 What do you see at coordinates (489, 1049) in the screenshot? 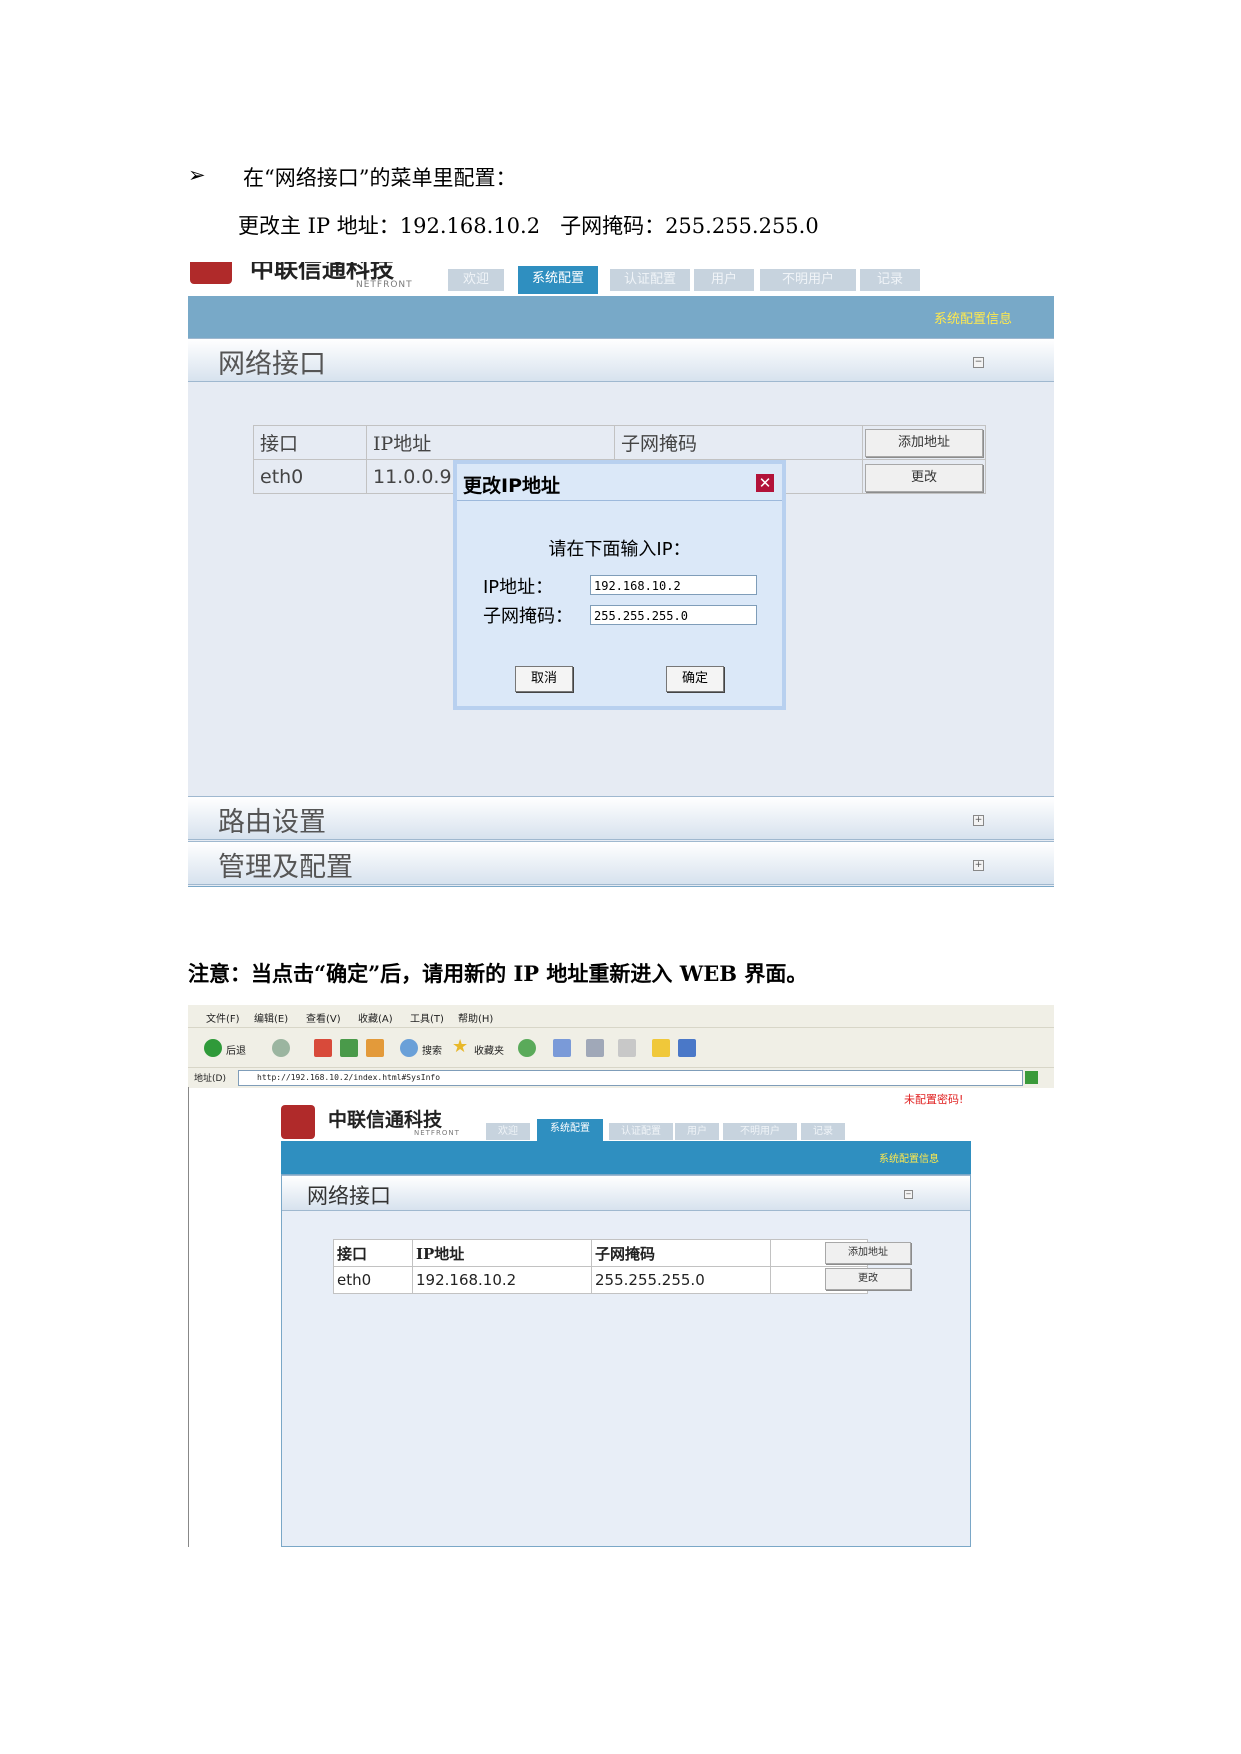
I see `favorites-label: 收藏夹` at bounding box center [489, 1049].